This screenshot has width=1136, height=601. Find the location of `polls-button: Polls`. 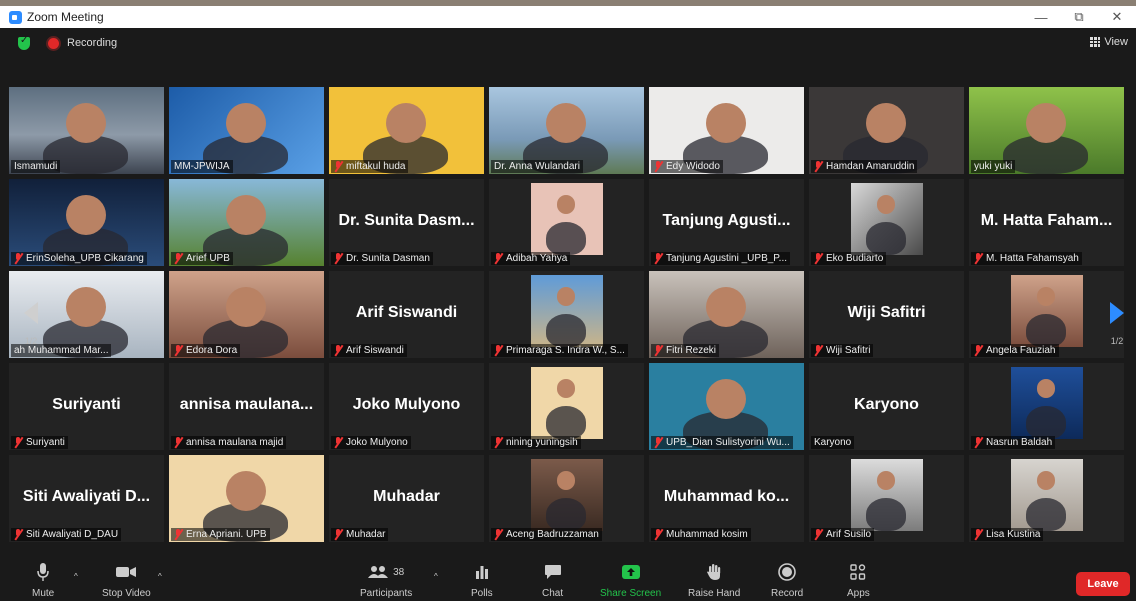

polls-button: Polls is located at coordinates (482, 580).